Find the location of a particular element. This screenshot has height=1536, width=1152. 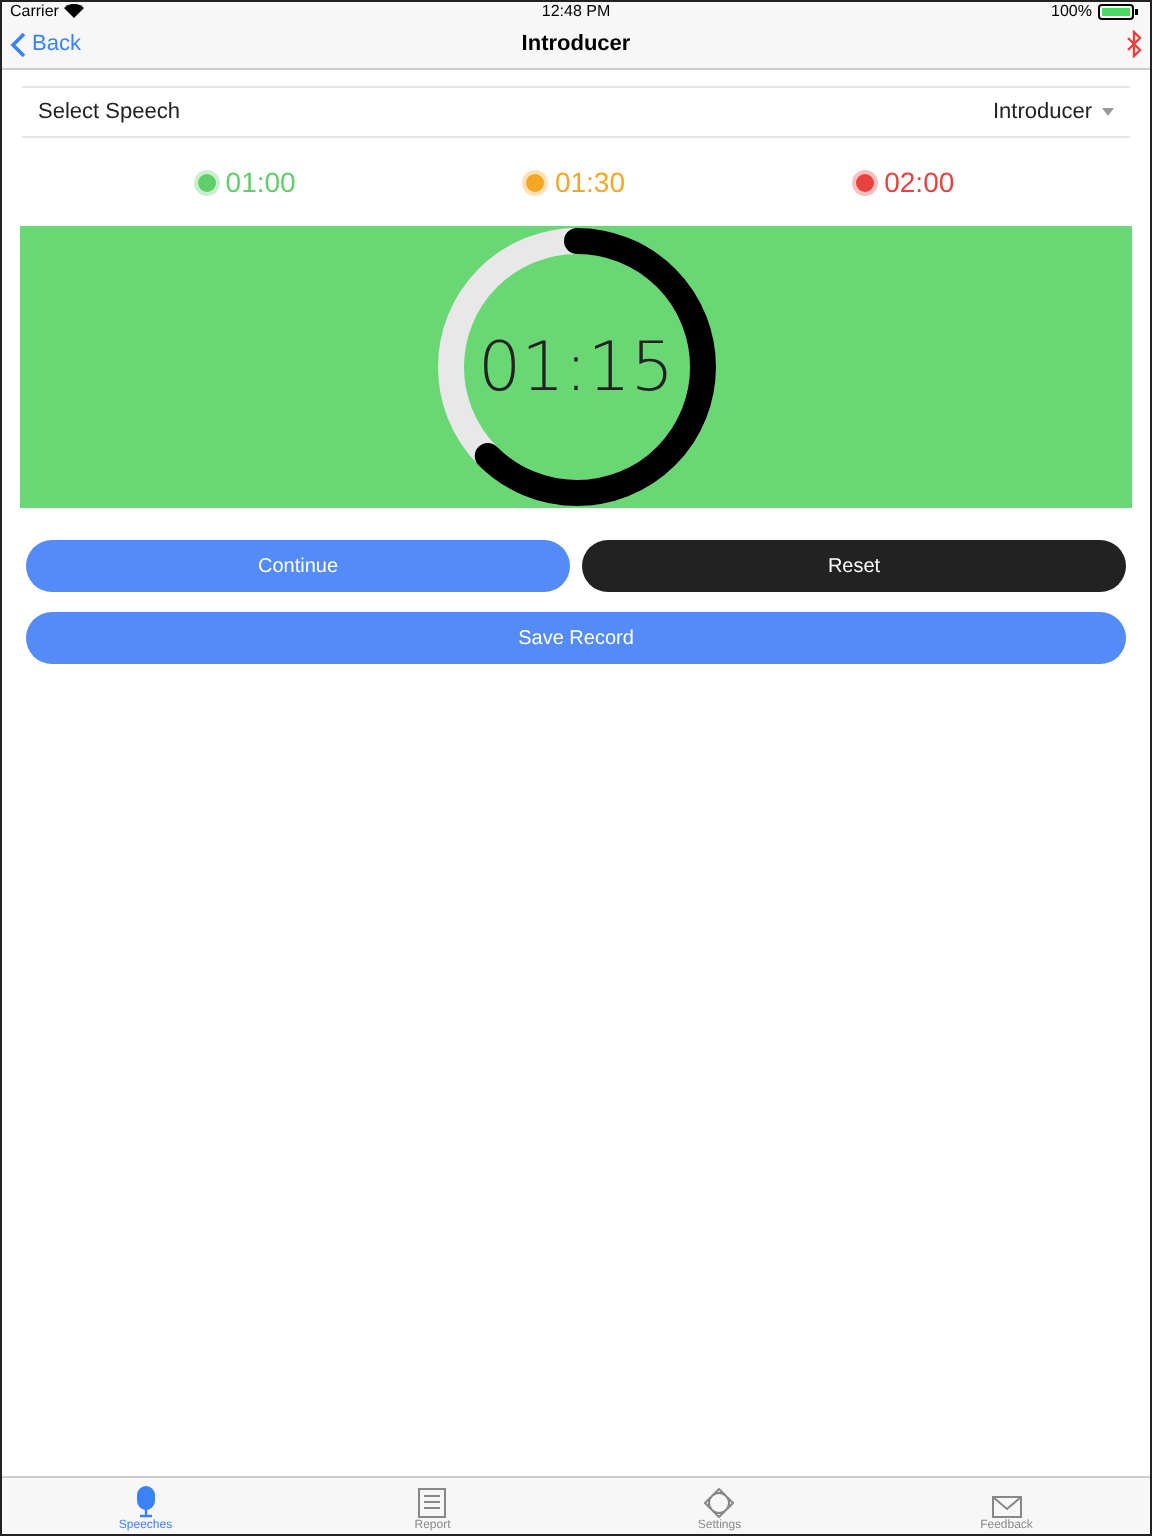

timer-readout: 01:15 is located at coordinates (576, 367).